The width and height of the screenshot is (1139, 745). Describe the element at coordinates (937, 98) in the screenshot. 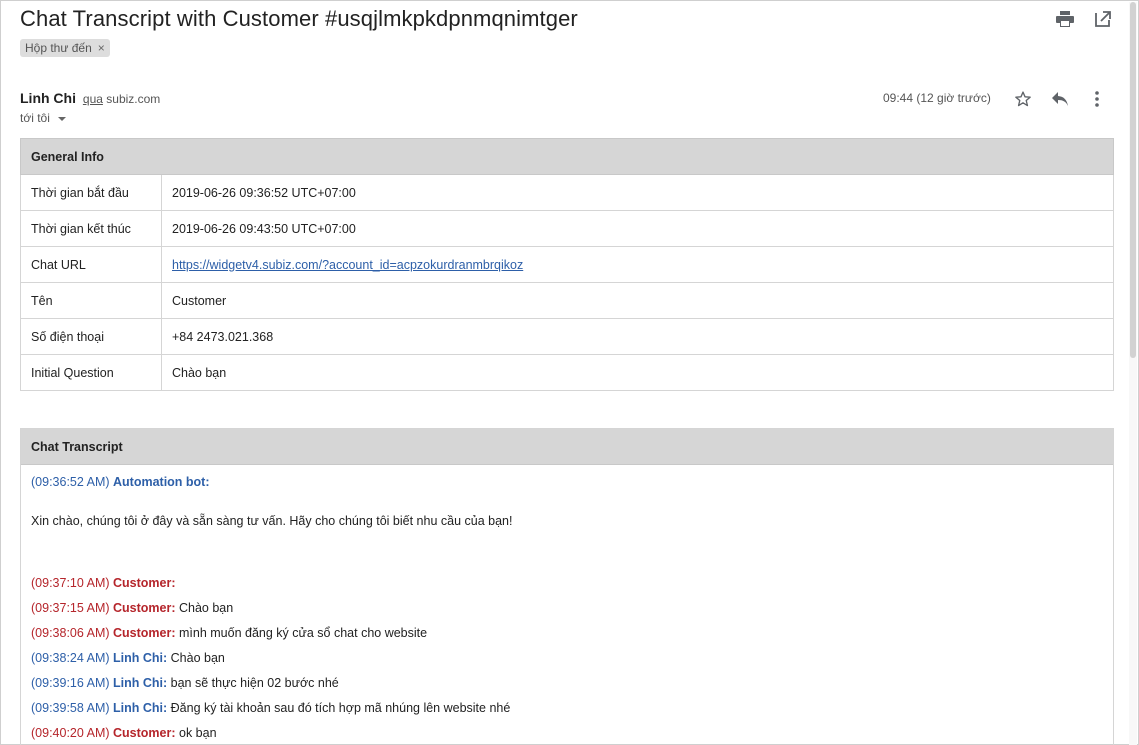

I see `received-time: 09:44 (12 giờ trước)` at that location.